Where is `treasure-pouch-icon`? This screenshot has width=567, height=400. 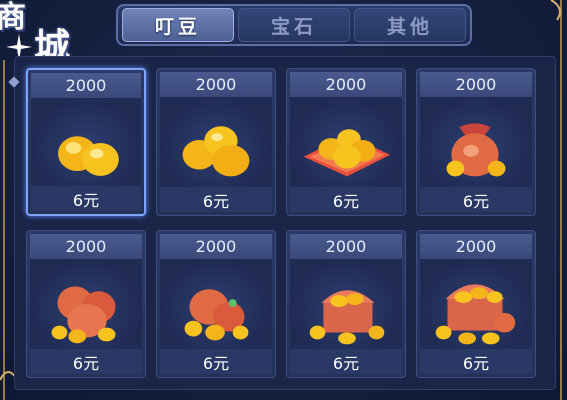 treasure-pouch-icon is located at coordinates (216, 305).